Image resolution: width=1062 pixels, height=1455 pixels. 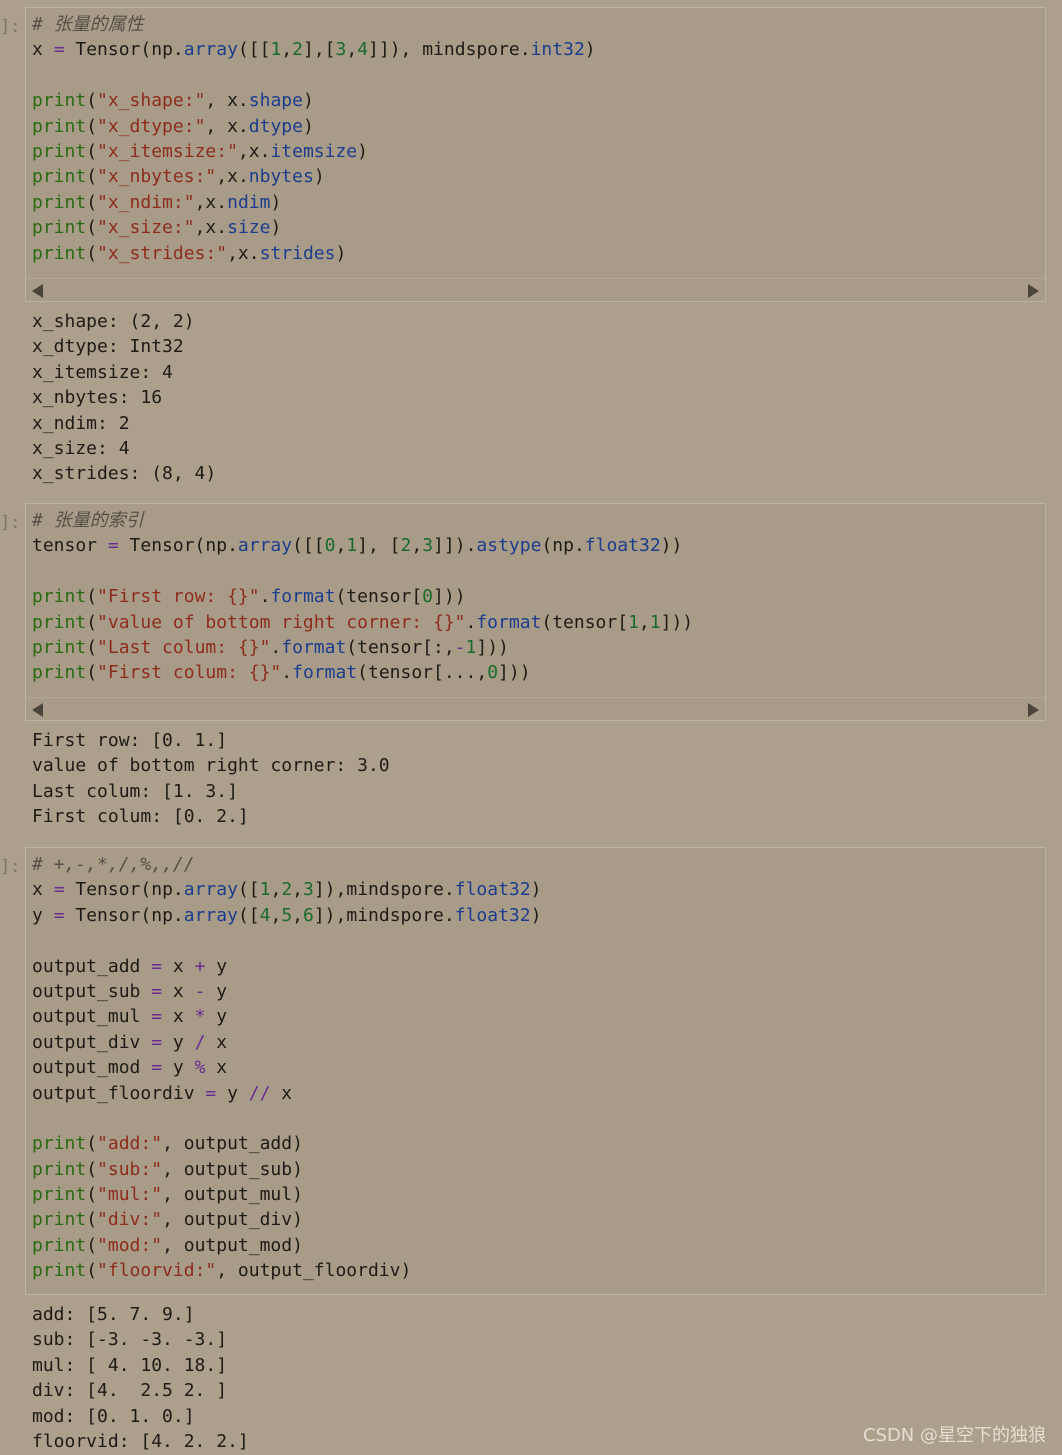 I want to click on code-line: # +,-,*,/,%,,//, so click(x=538, y=864).